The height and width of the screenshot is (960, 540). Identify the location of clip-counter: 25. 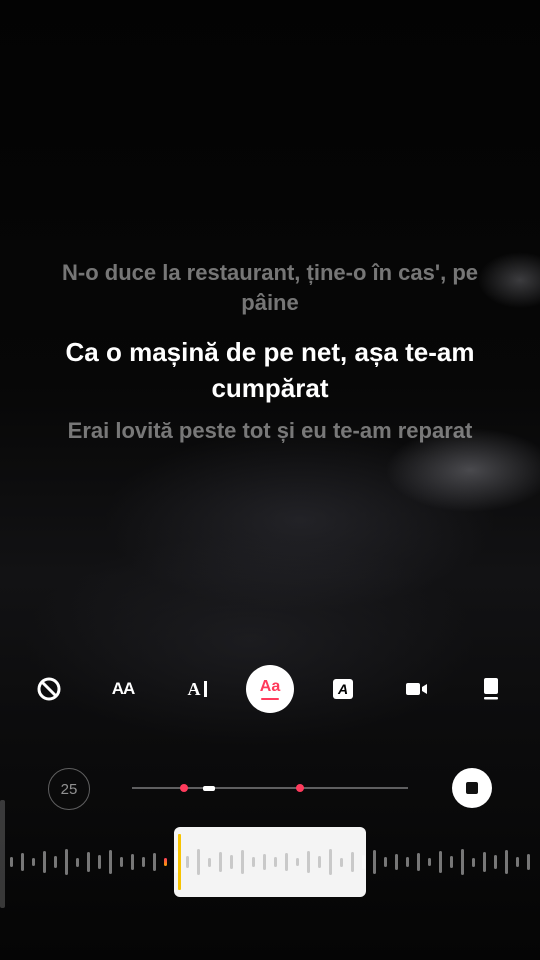
(69, 789).